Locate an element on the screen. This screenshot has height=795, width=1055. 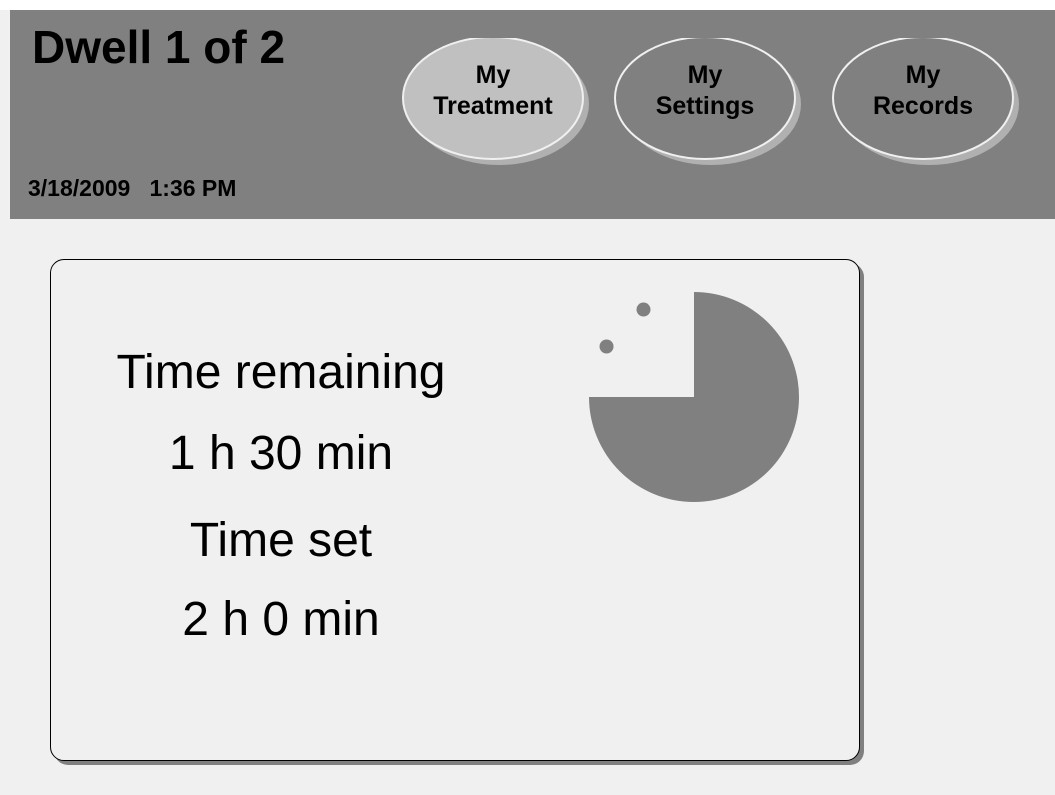
tab-my-settings: My Settings is located at coordinates (712, 103).